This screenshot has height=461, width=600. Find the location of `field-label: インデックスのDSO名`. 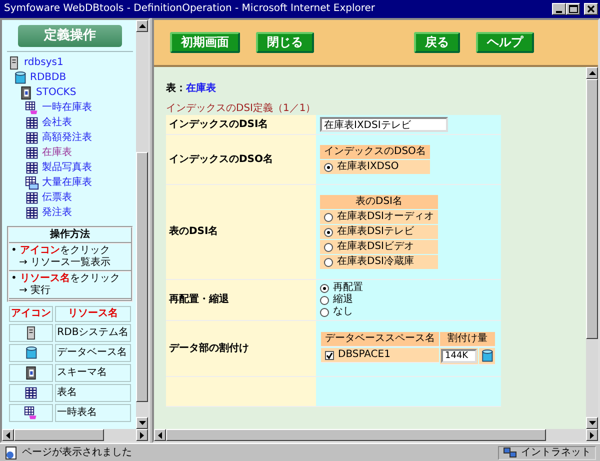

field-label: インデックスのDSO名 is located at coordinates (221, 159).